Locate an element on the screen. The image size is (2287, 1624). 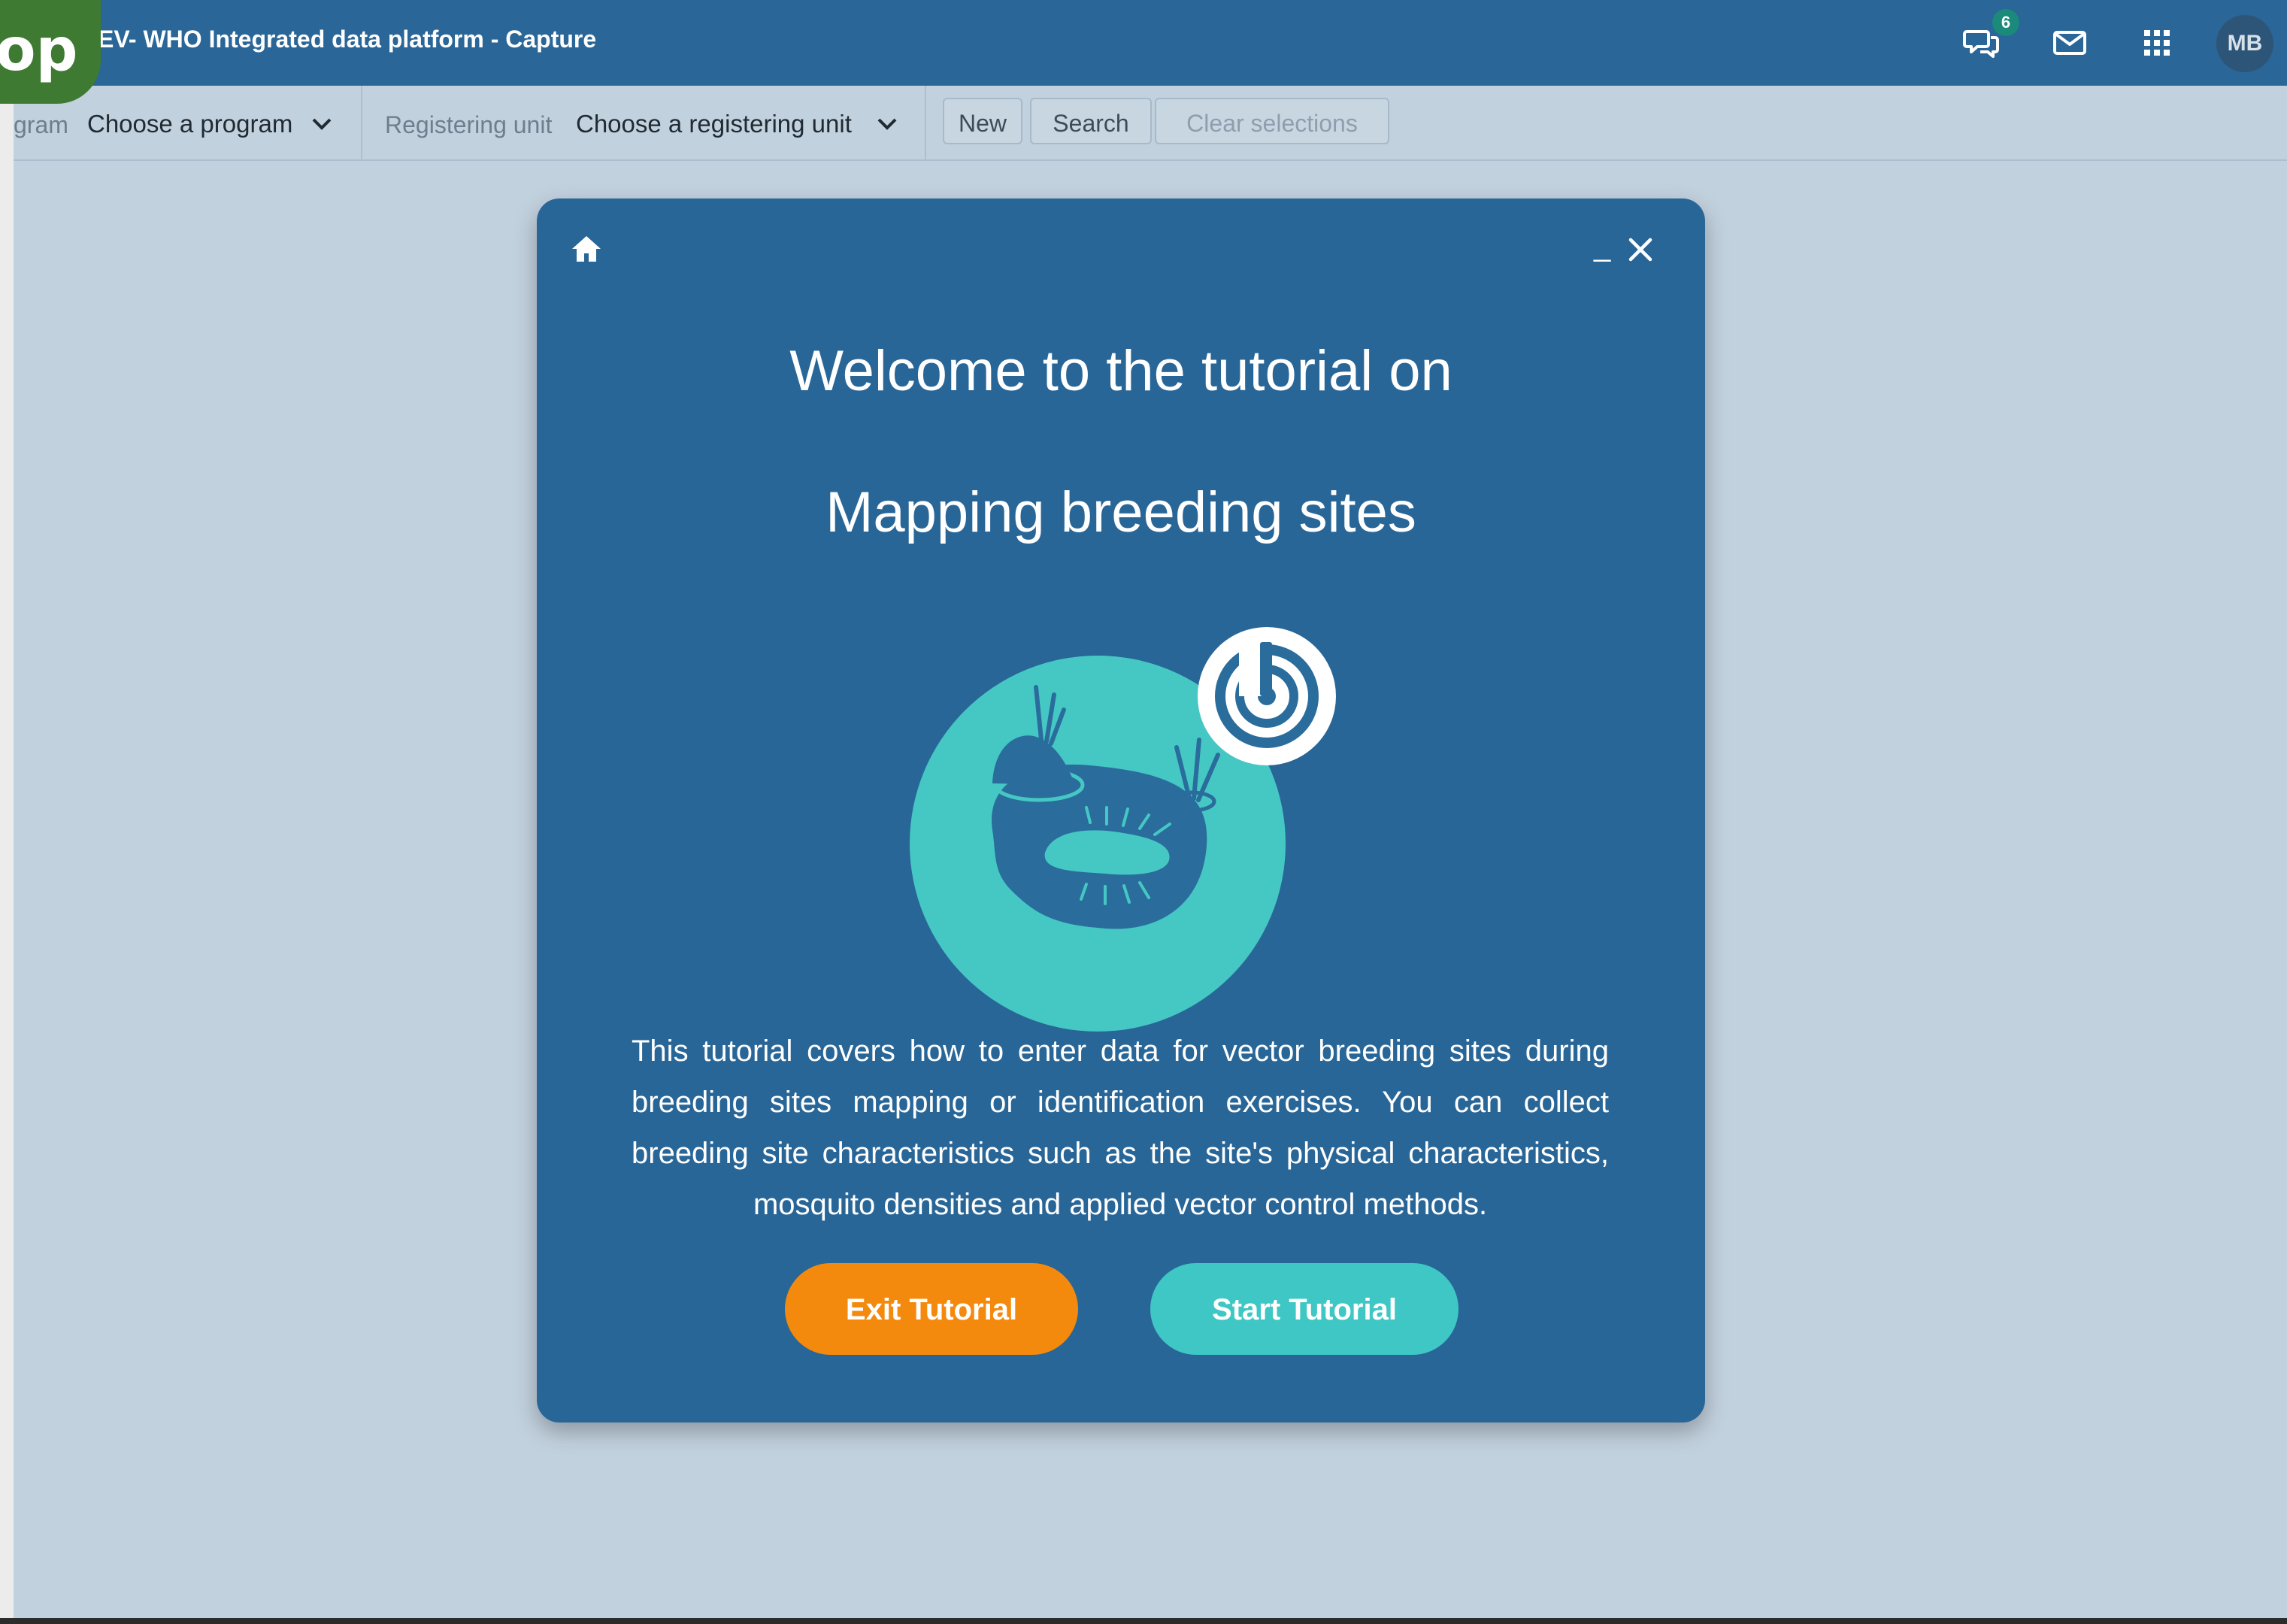
app-logo-text: op is located at coordinates (39, 50).